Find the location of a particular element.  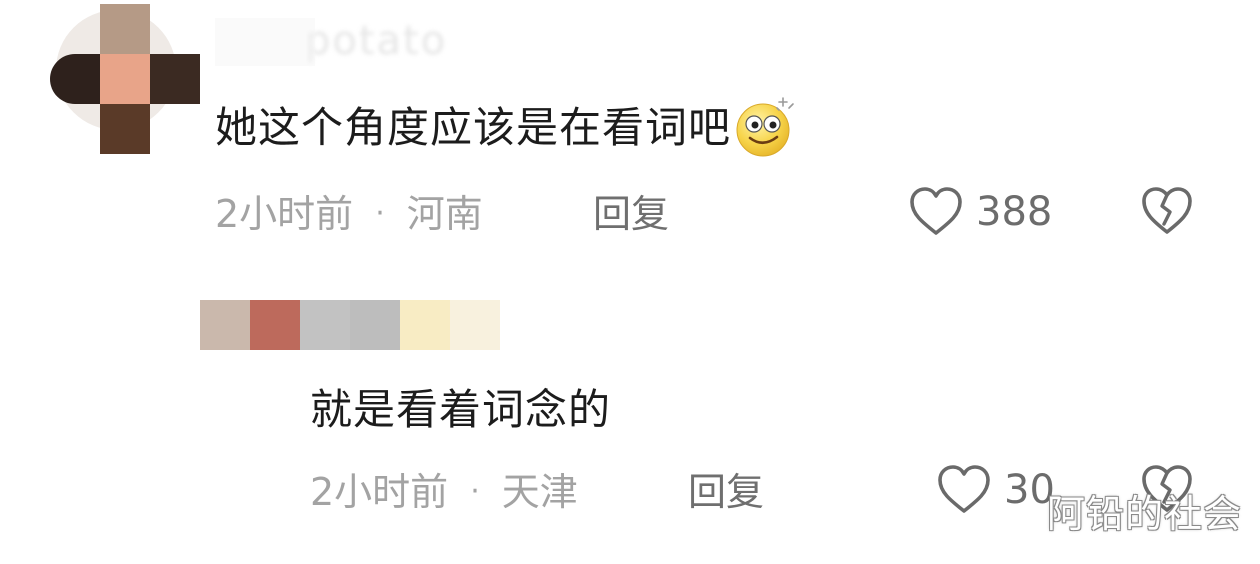

watermark: 阿铅的社会 is located at coordinates (1144, 514).